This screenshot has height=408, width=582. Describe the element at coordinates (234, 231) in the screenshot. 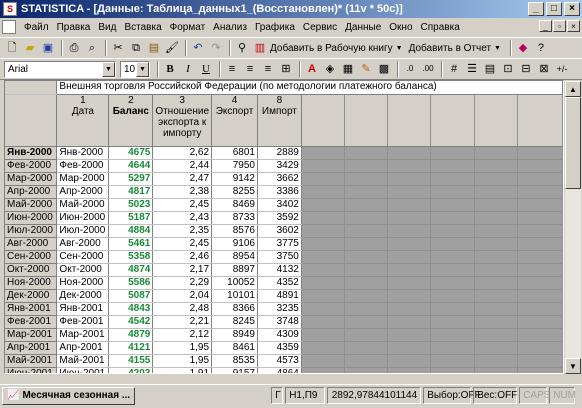

I see `cell-export: 8576` at that location.